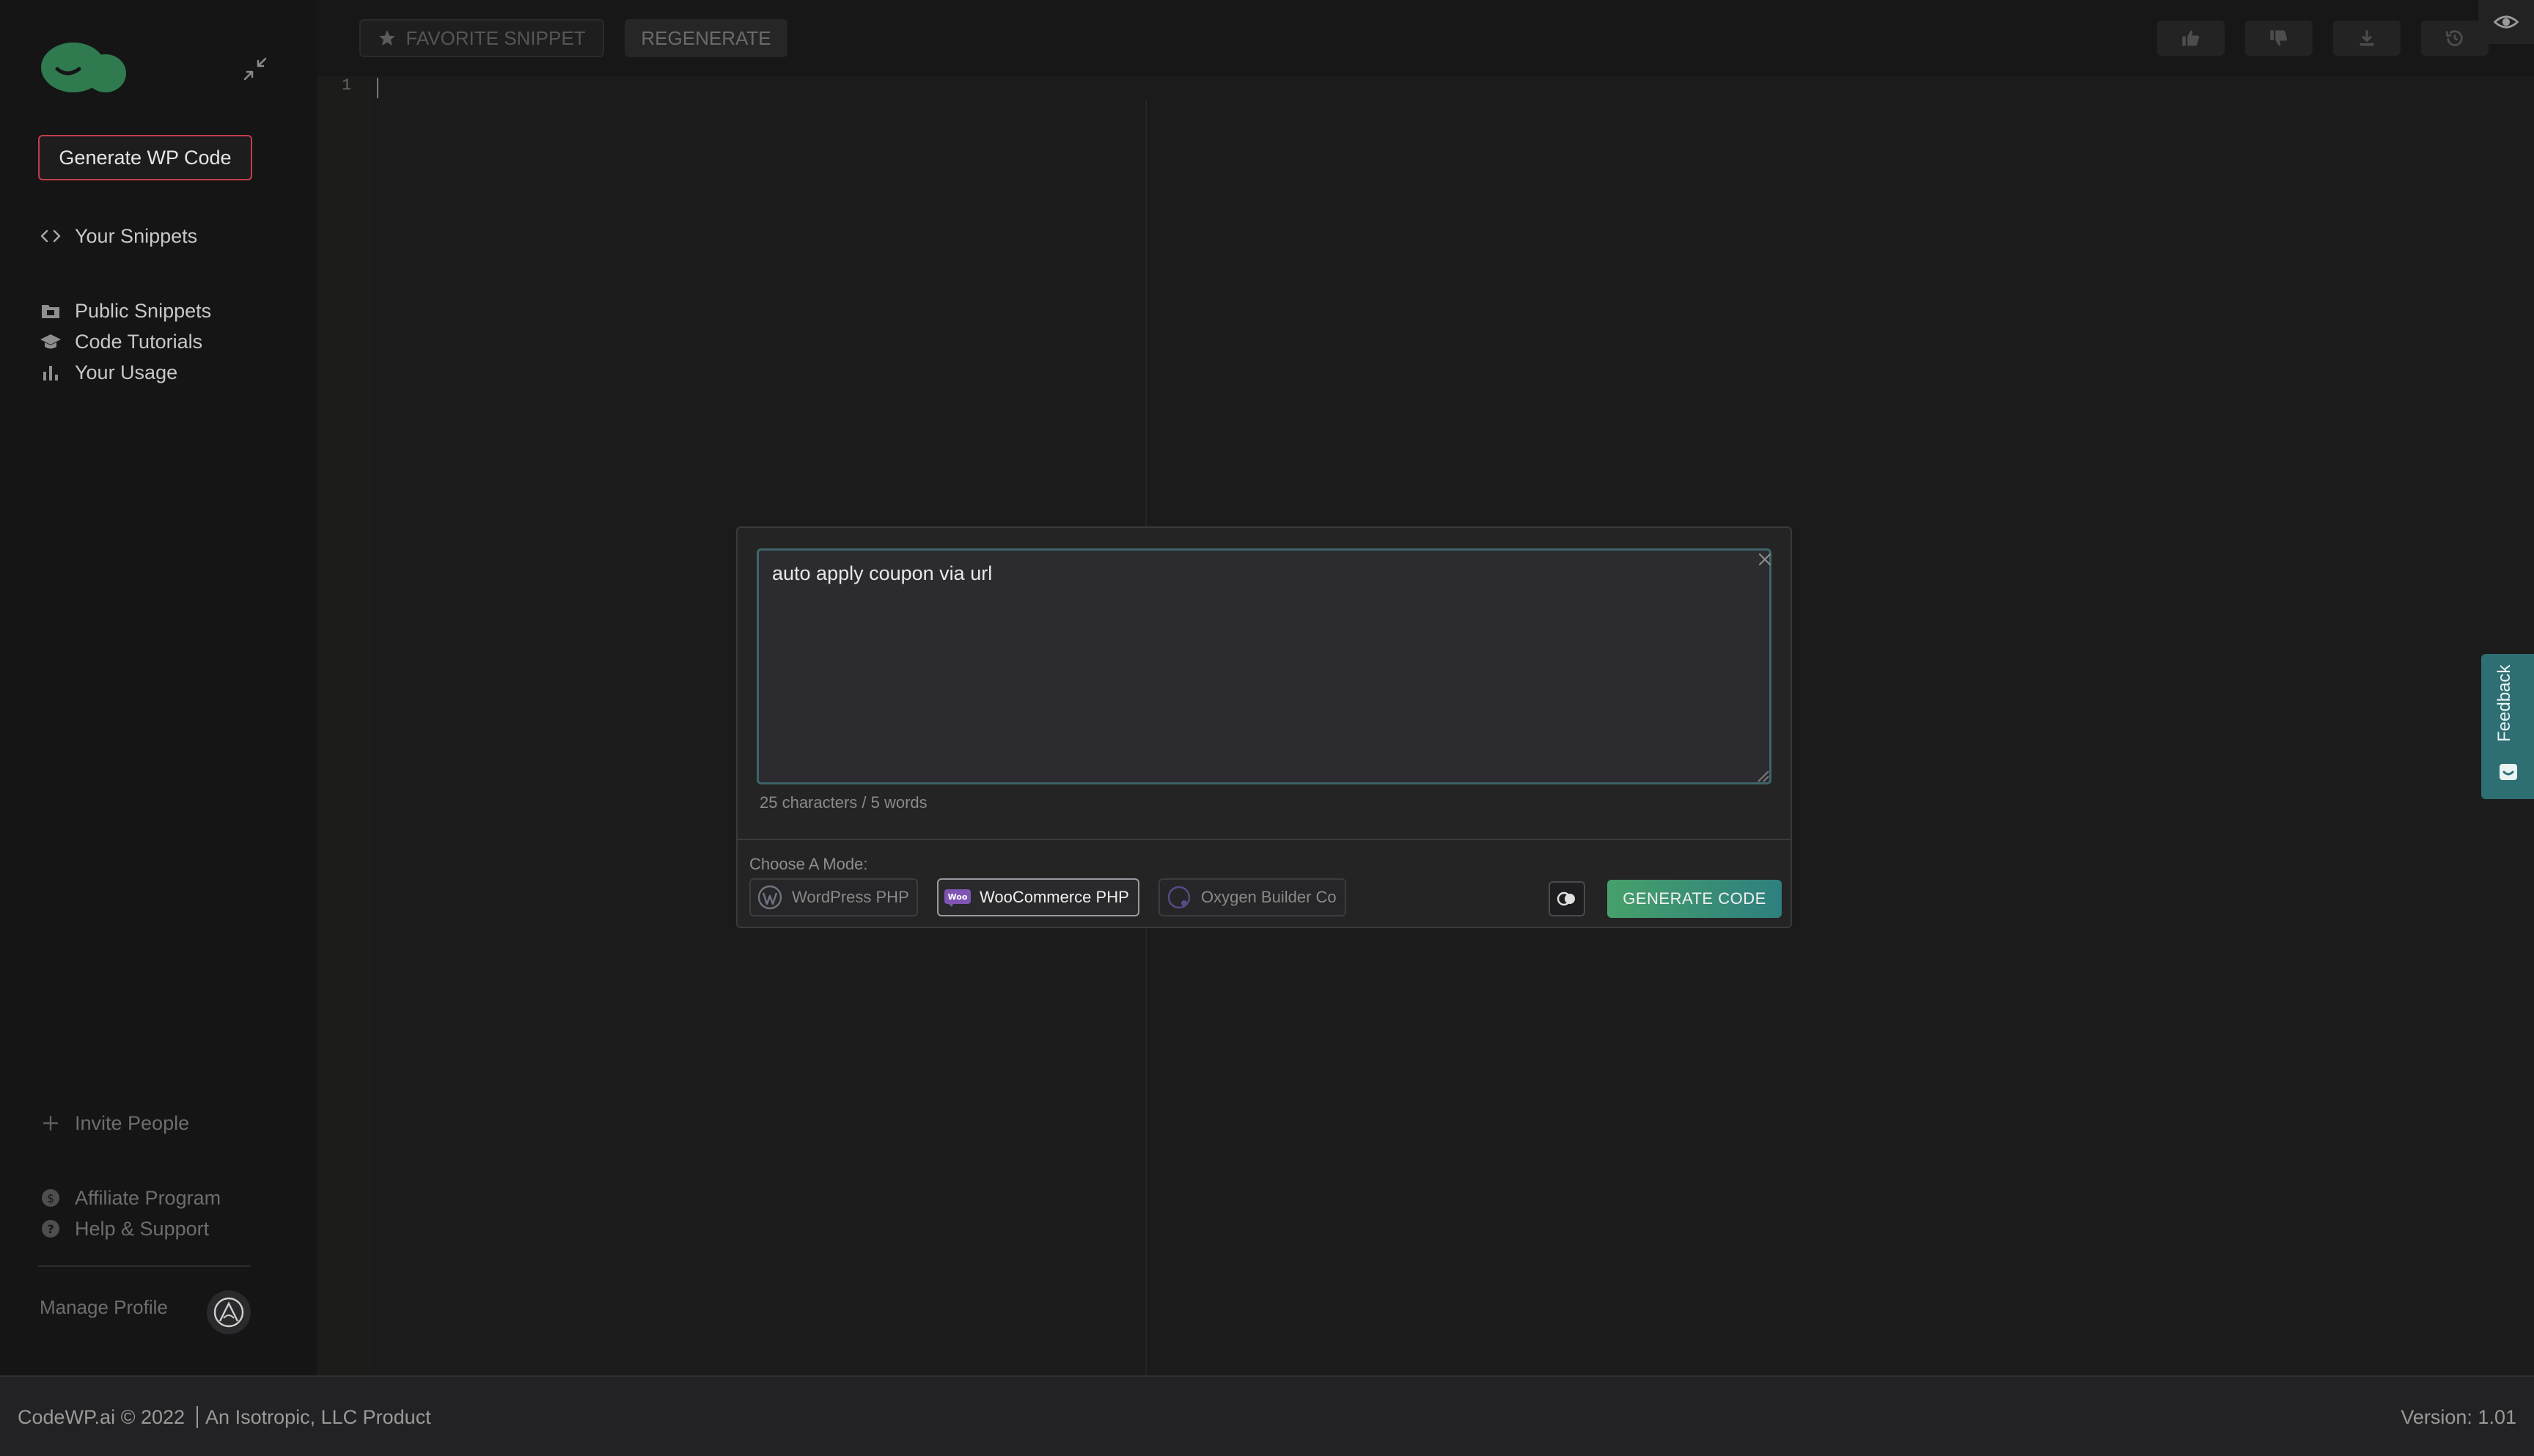 The width and height of the screenshot is (2534, 1456). I want to click on thumbs-up-icon, so click(2191, 38).